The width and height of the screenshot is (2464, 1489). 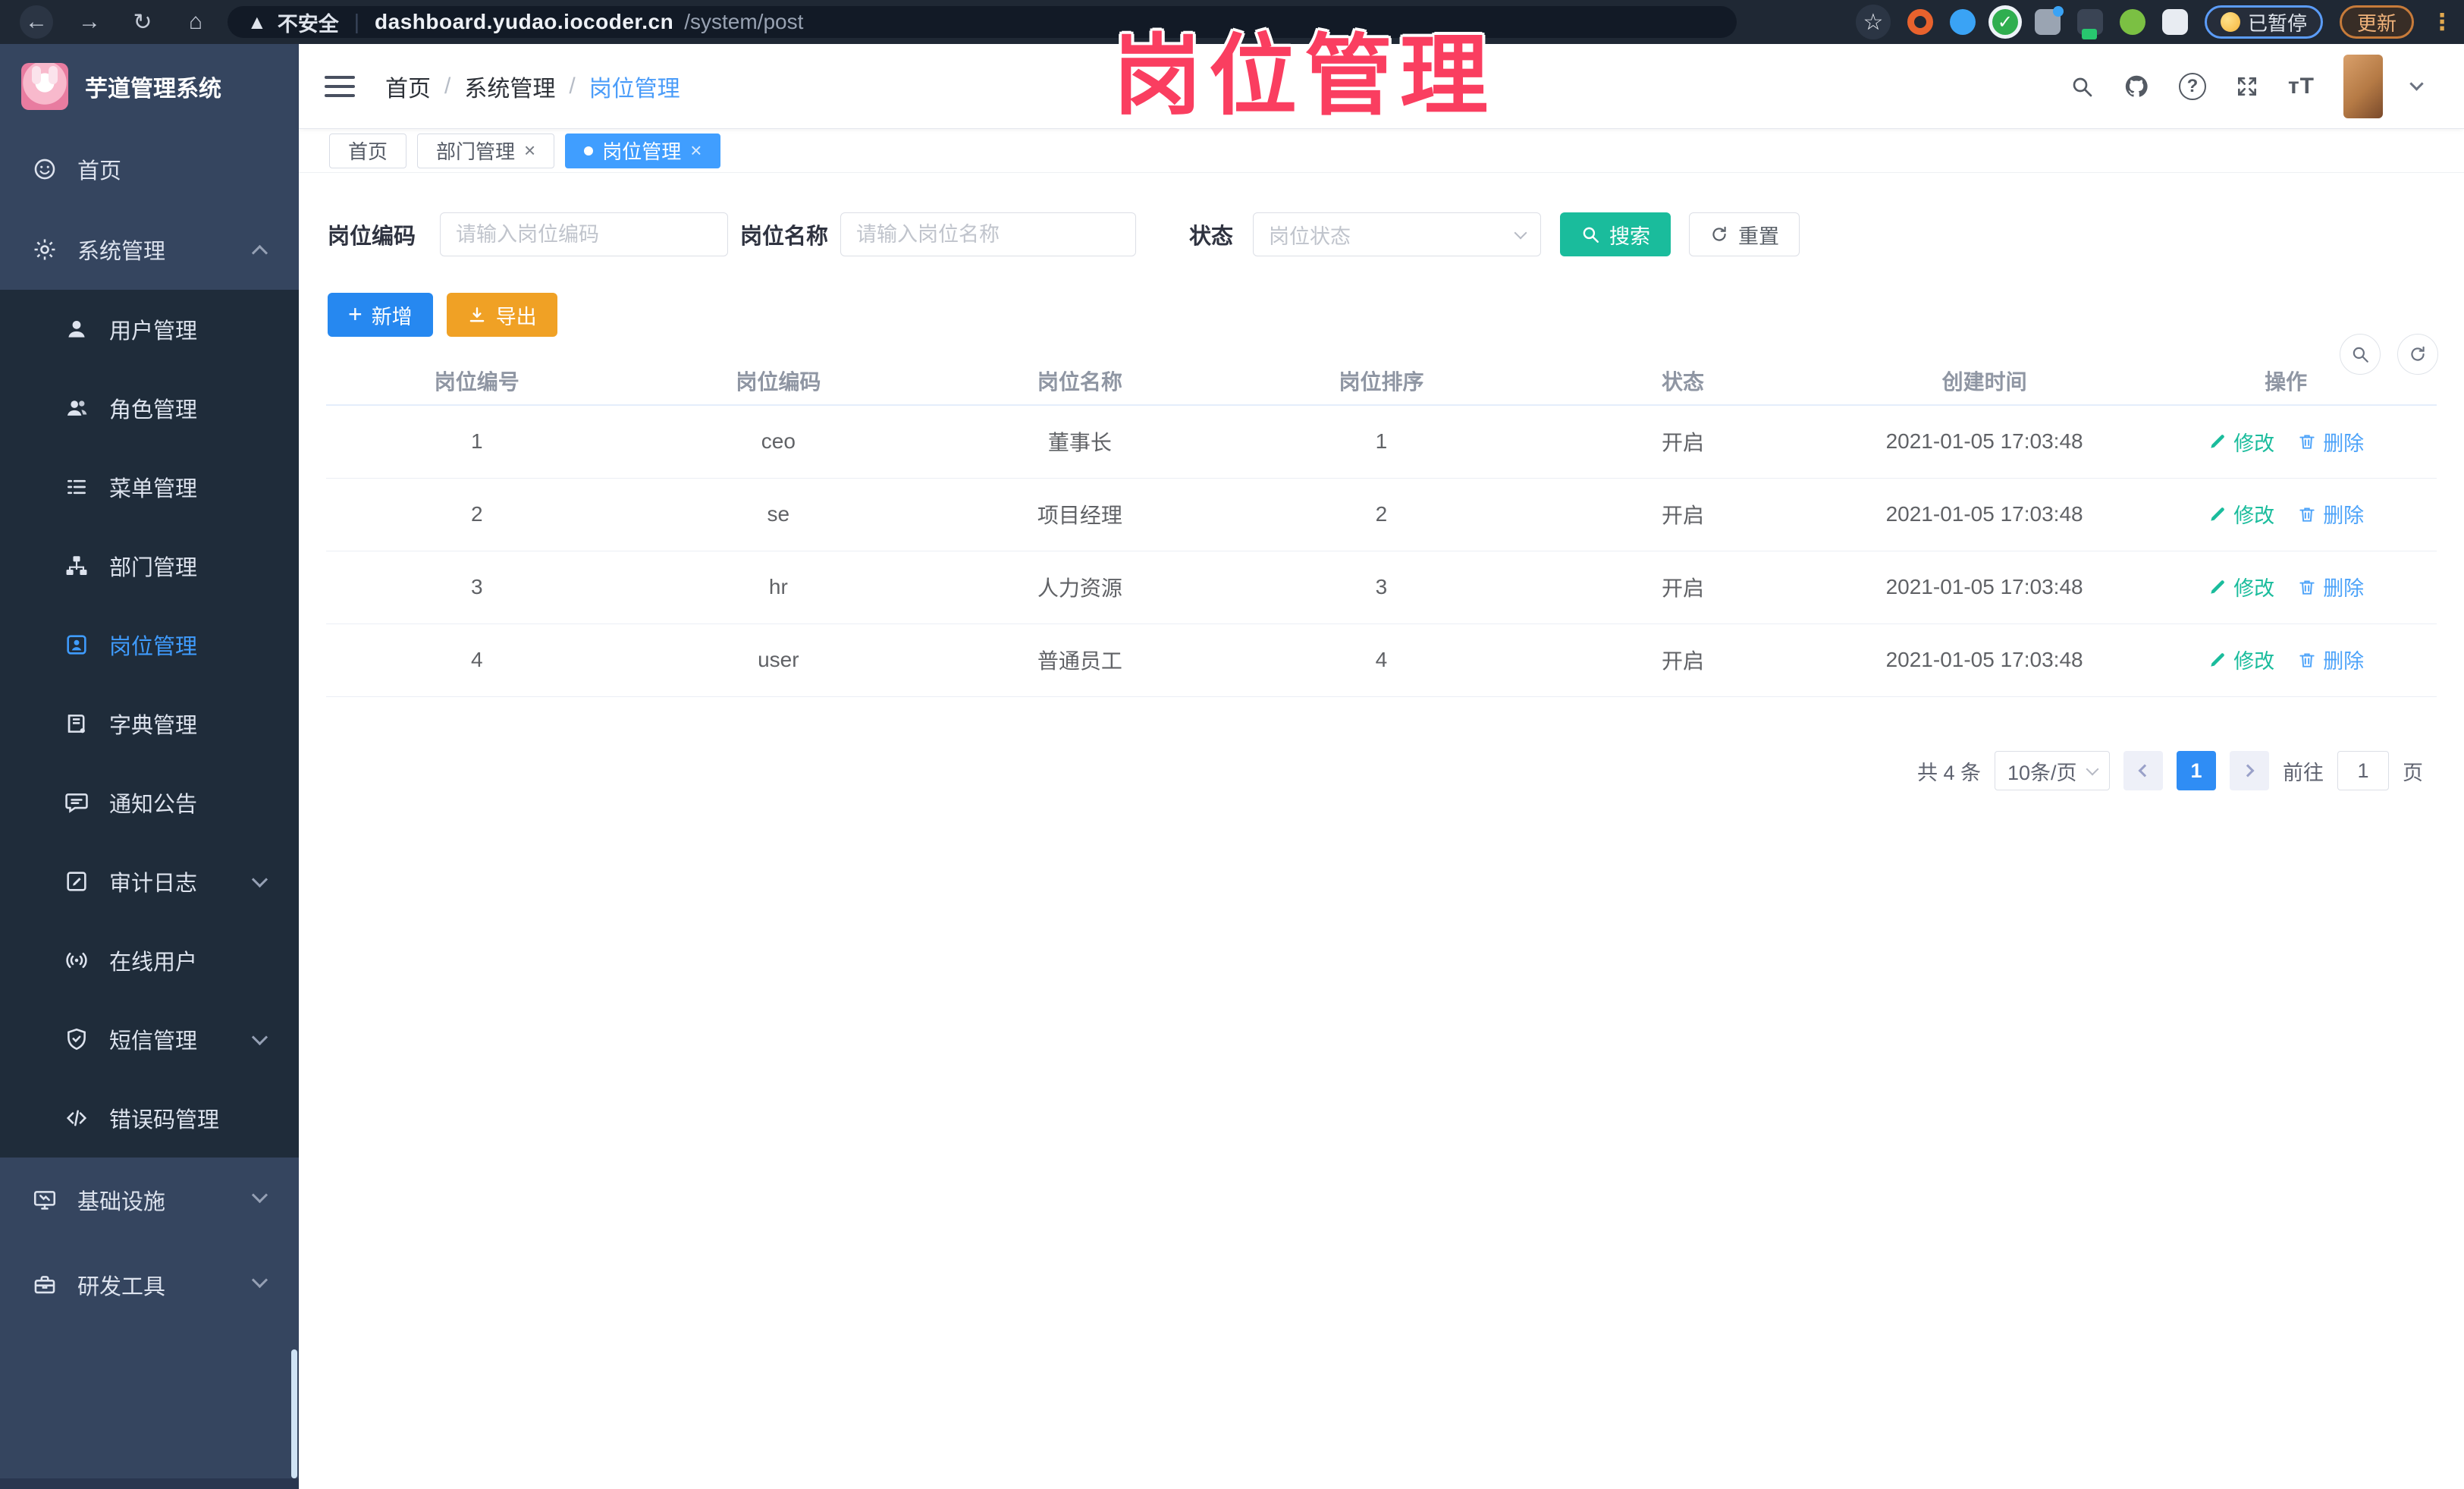 What do you see at coordinates (477, 442) in the screenshot?
I see `cell-id: 1` at bounding box center [477, 442].